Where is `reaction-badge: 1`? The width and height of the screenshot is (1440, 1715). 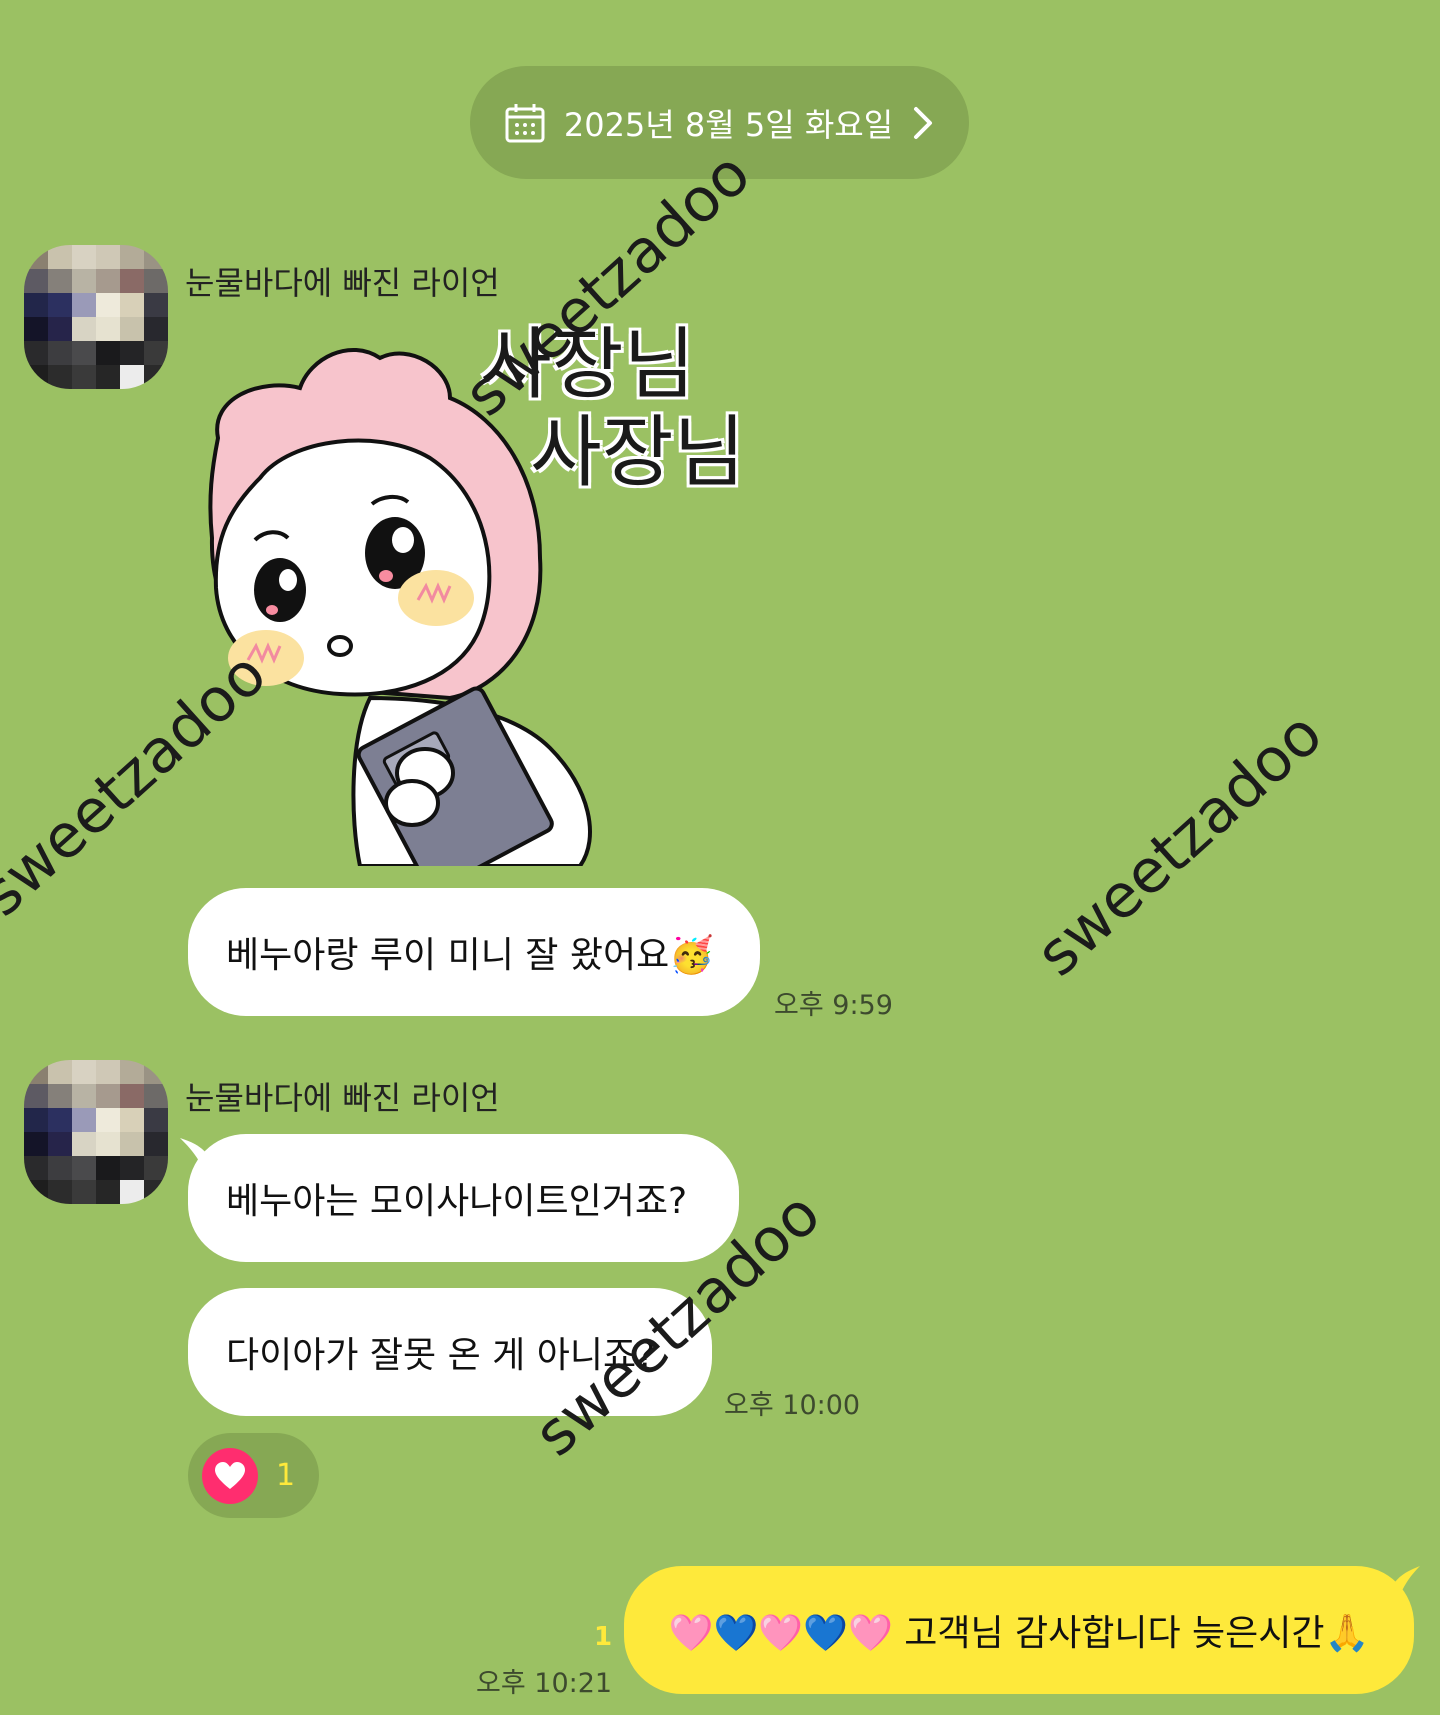
reaction-badge: 1 is located at coordinates (253, 1475).